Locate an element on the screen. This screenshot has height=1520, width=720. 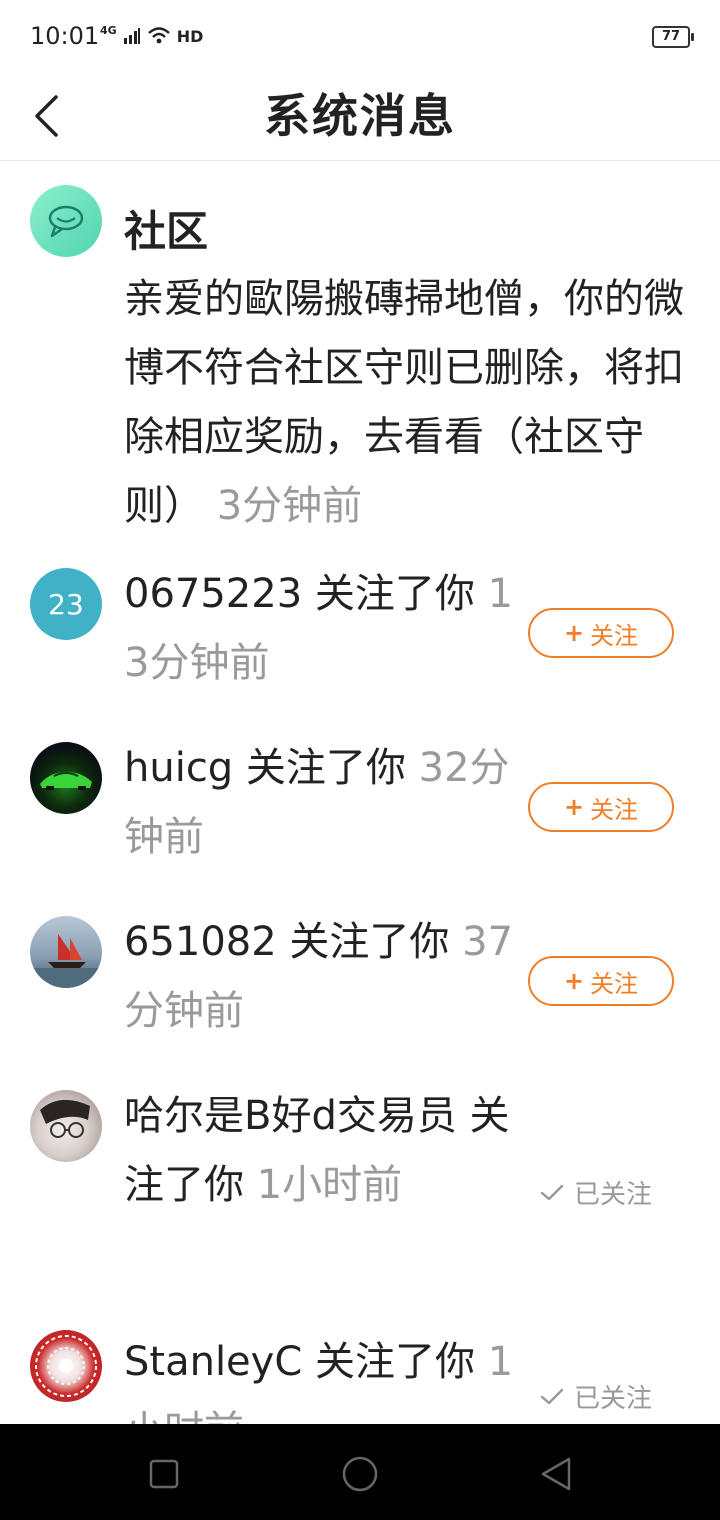
triangle-back-icon is located at coordinates (556, 1474).